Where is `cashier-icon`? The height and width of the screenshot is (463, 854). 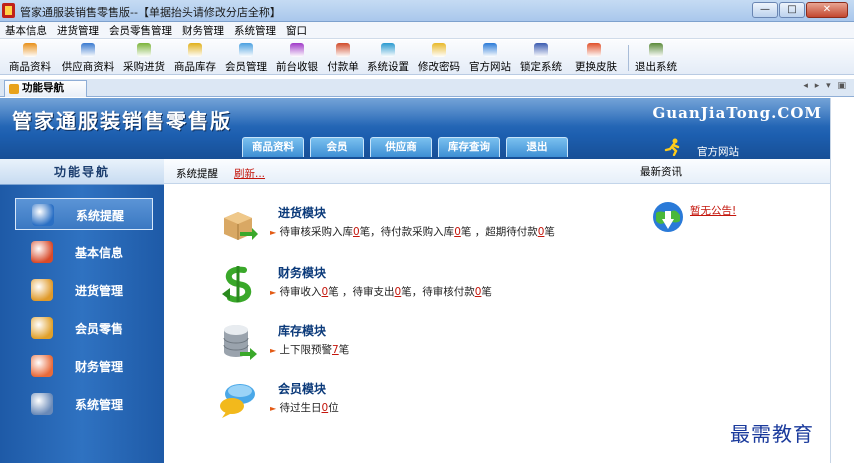
cashier-icon is located at coordinates (297, 50).